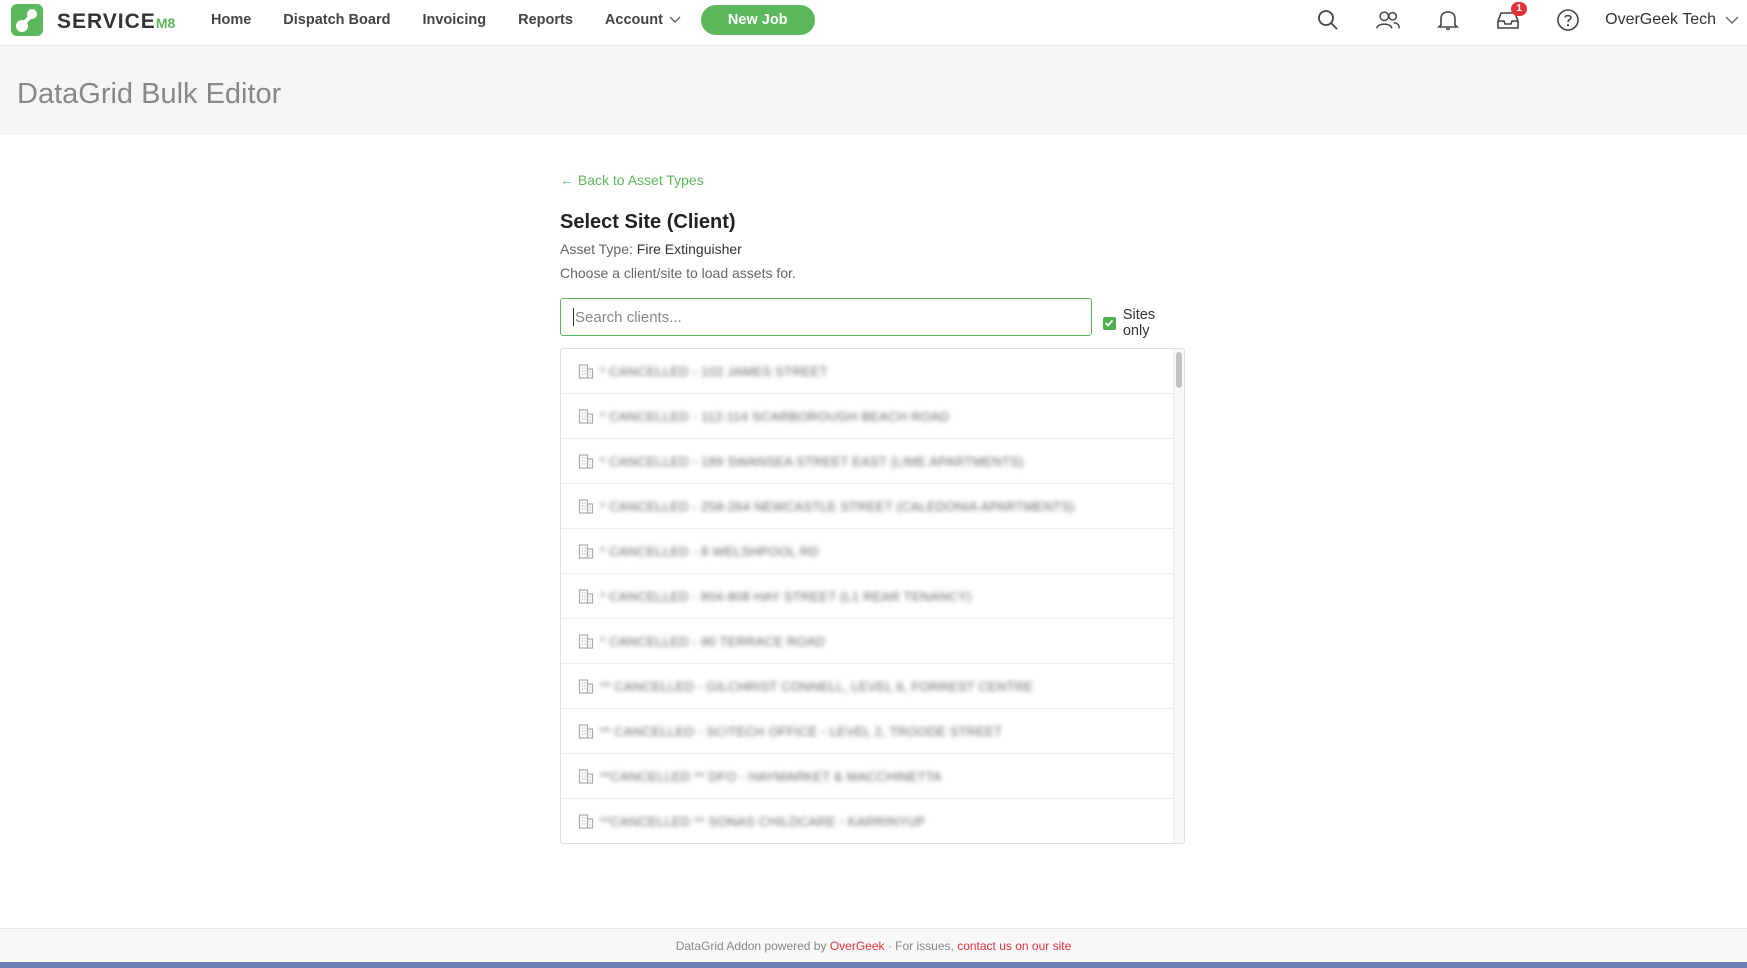 This screenshot has width=1747, height=968. I want to click on new-job-button: New Job, so click(757, 20).